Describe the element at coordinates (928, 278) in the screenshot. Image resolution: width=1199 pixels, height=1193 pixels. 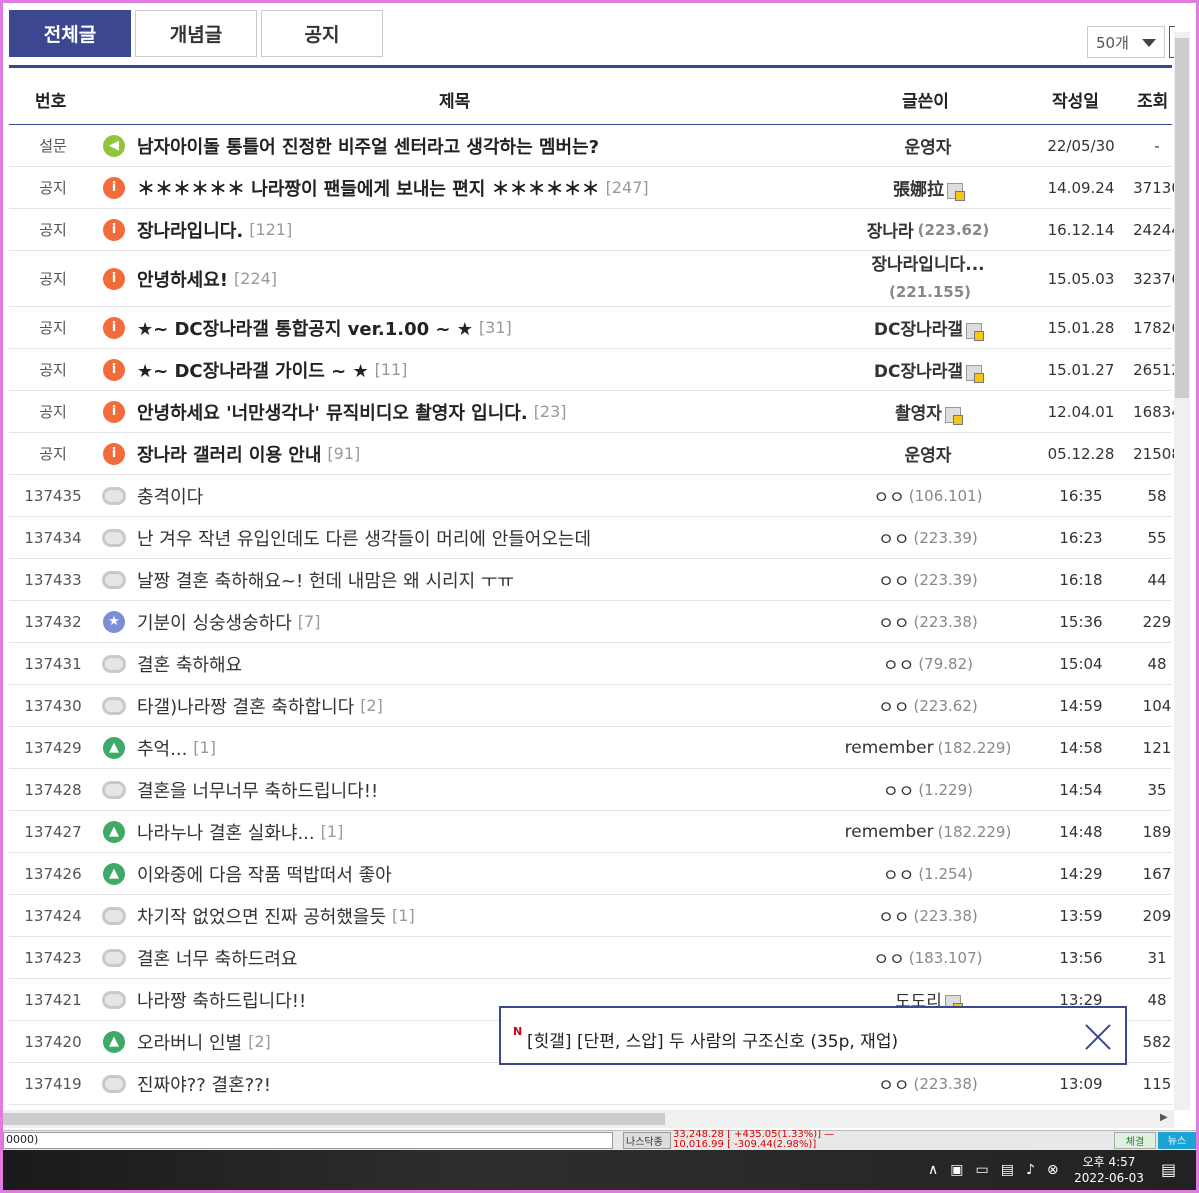
I see `post-writer: 장나라입니다... (221.155)` at that location.